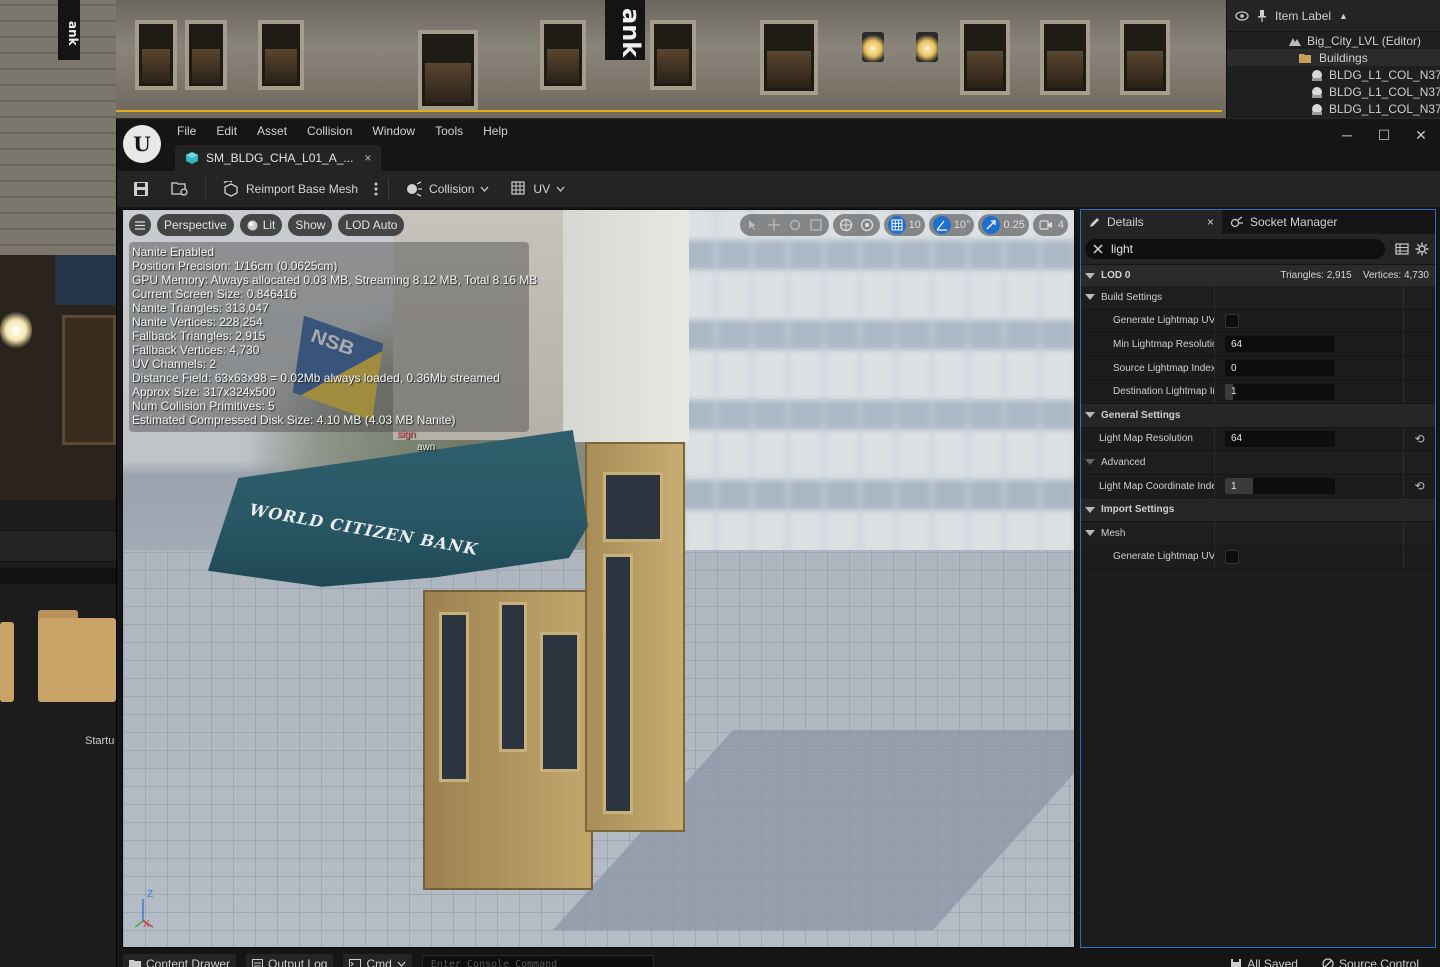 Image resolution: width=1440 pixels, height=967 pixels. What do you see at coordinates (226, 131) in the screenshot?
I see `menu-edit: Edit` at bounding box center [226, 131].